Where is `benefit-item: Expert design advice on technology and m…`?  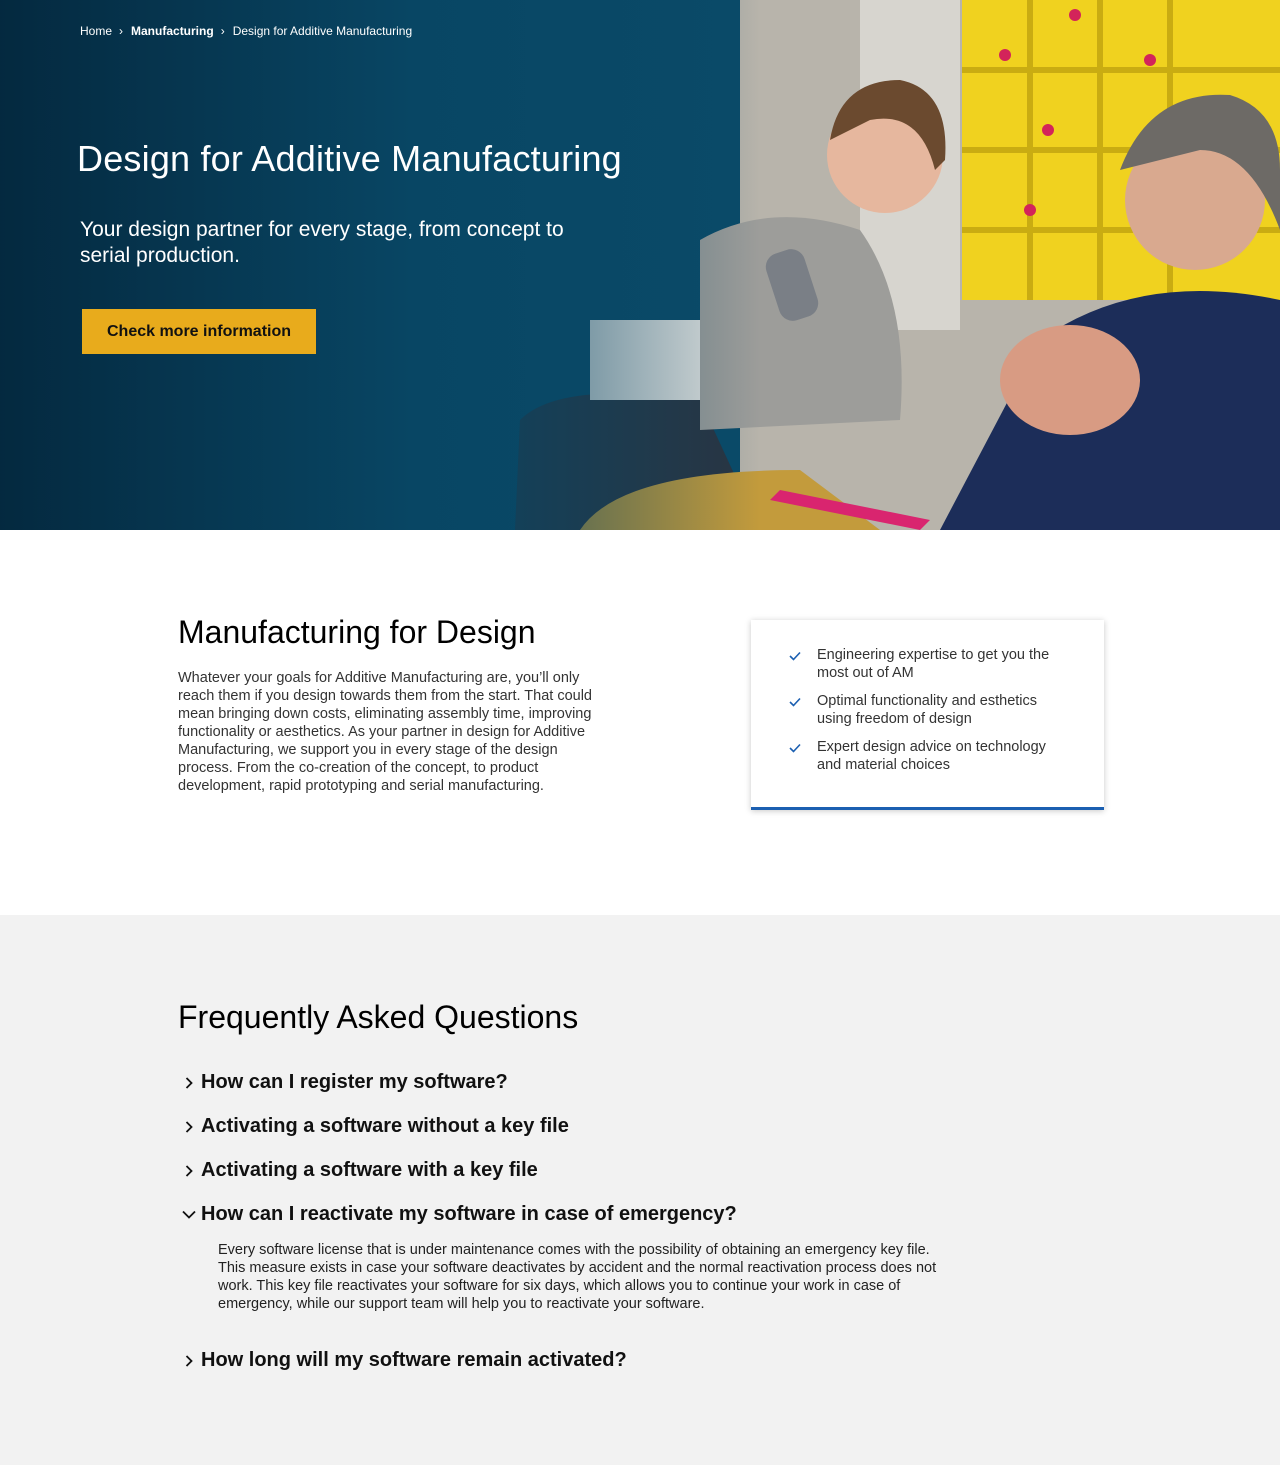 benefit-item: Expert design advice on technology and m… is located at coordinates (926, 756).